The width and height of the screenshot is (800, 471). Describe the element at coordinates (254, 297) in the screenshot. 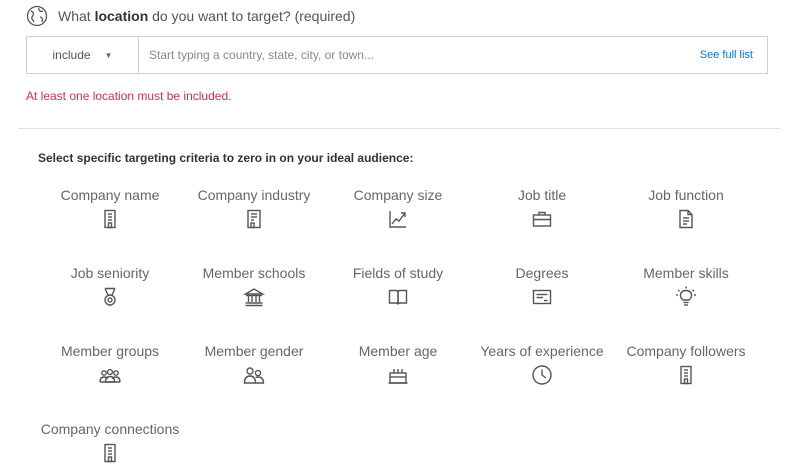

I see `school-icon` at that location.